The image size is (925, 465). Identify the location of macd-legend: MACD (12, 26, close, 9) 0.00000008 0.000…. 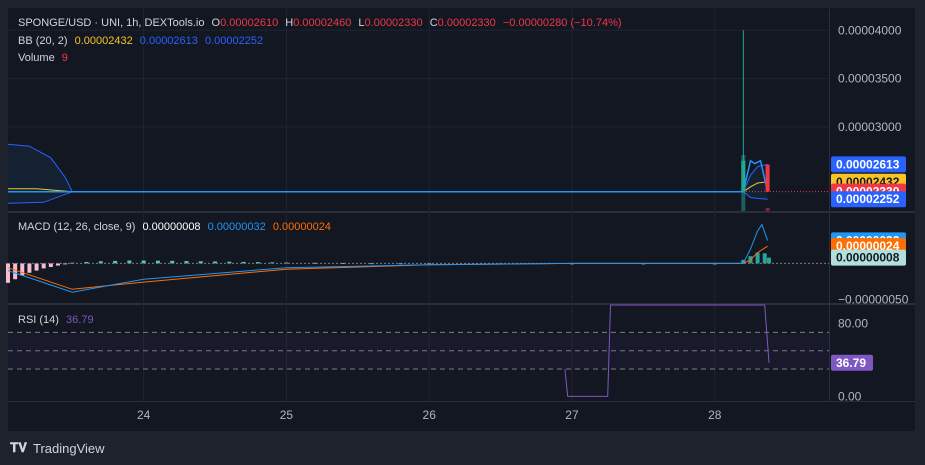
(176, 227).